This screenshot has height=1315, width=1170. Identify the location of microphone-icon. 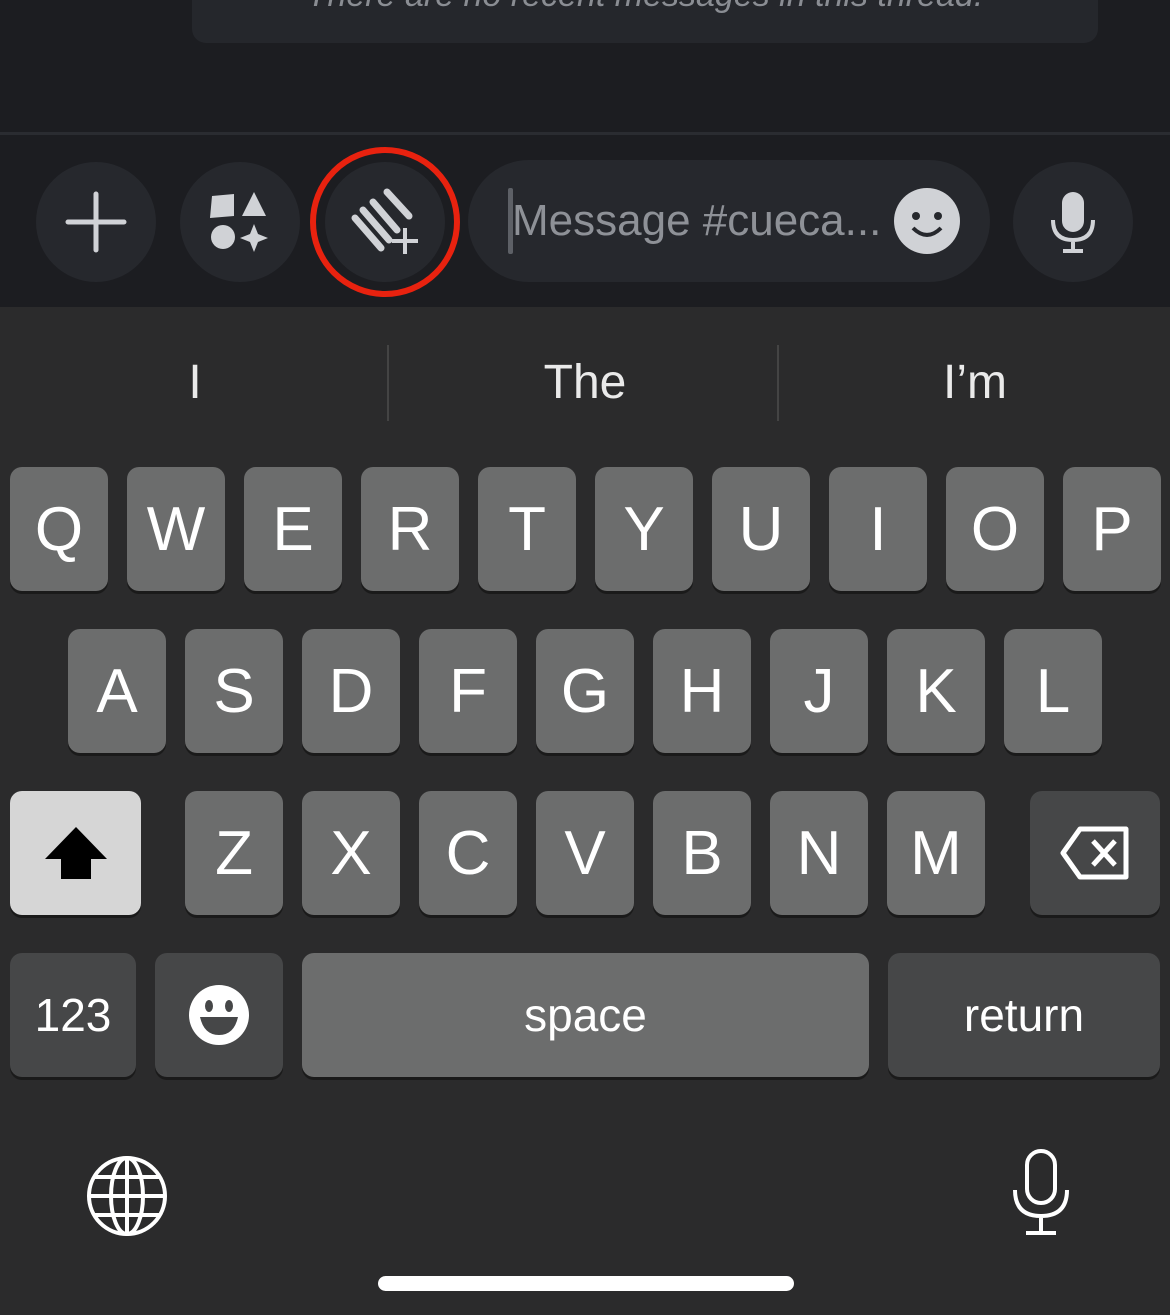
(1073, 222).